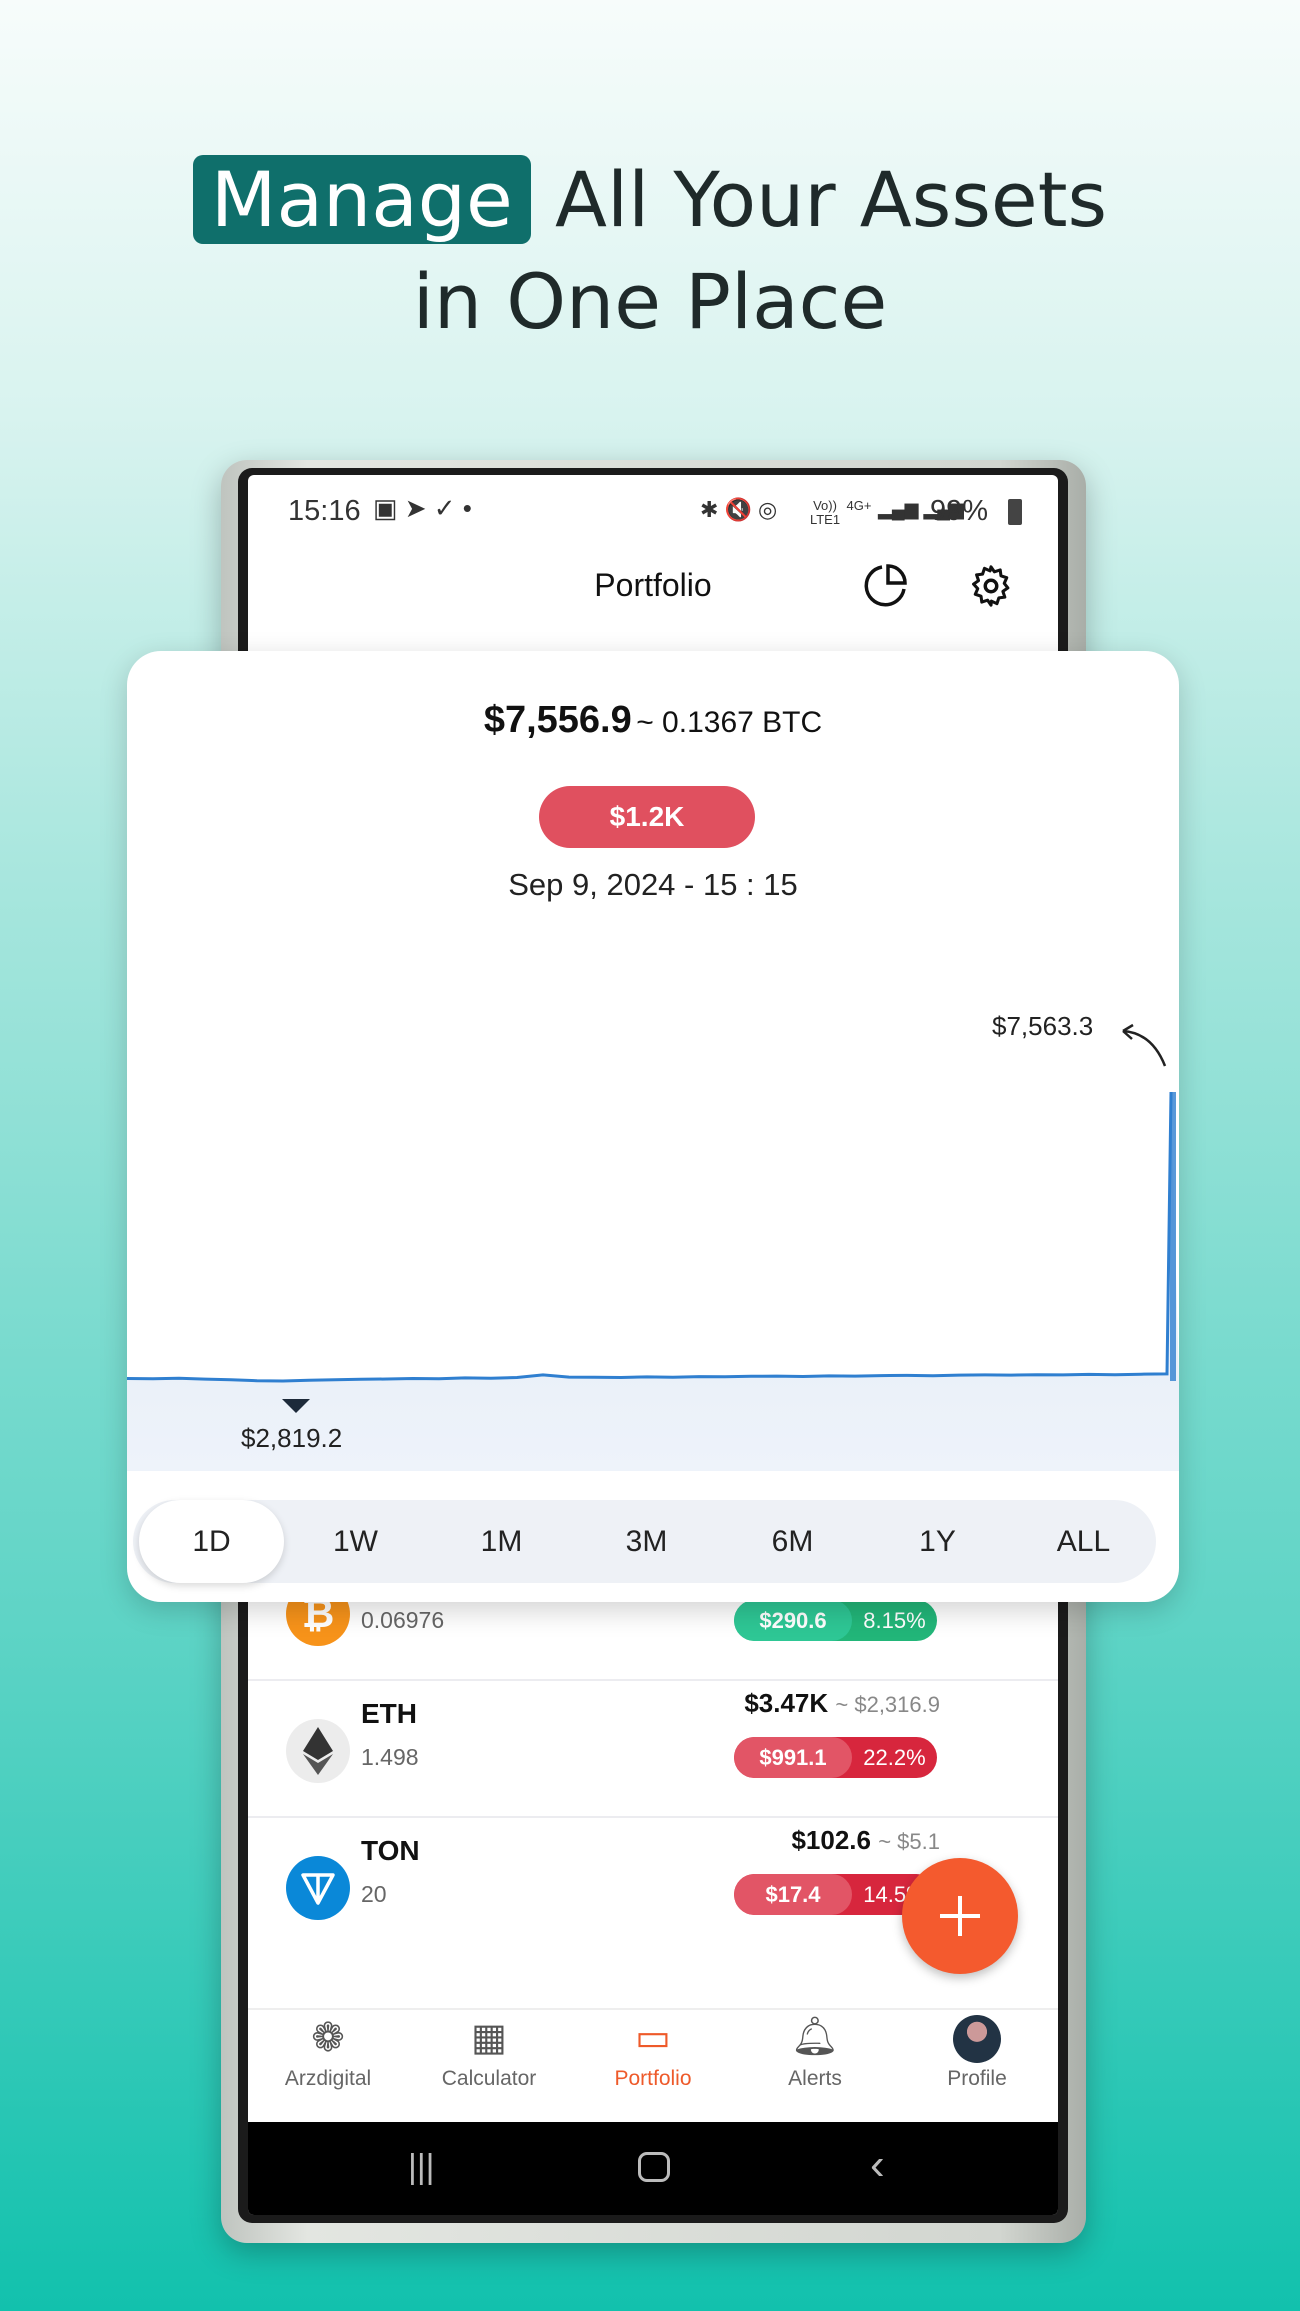  Describe the element at coordinates (324, 511) in the screenshot. I see `status-time: 15:16` at that location.